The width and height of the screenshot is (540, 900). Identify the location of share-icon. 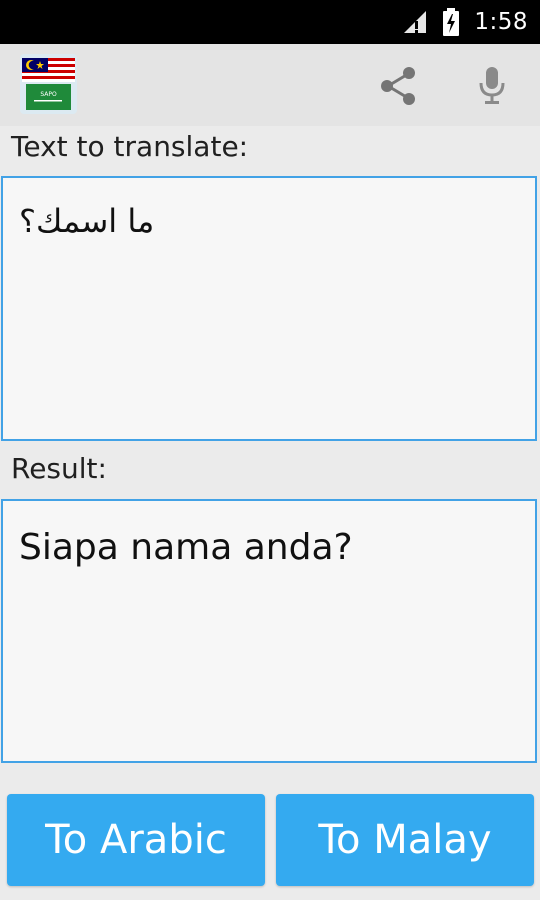
(398, 86).